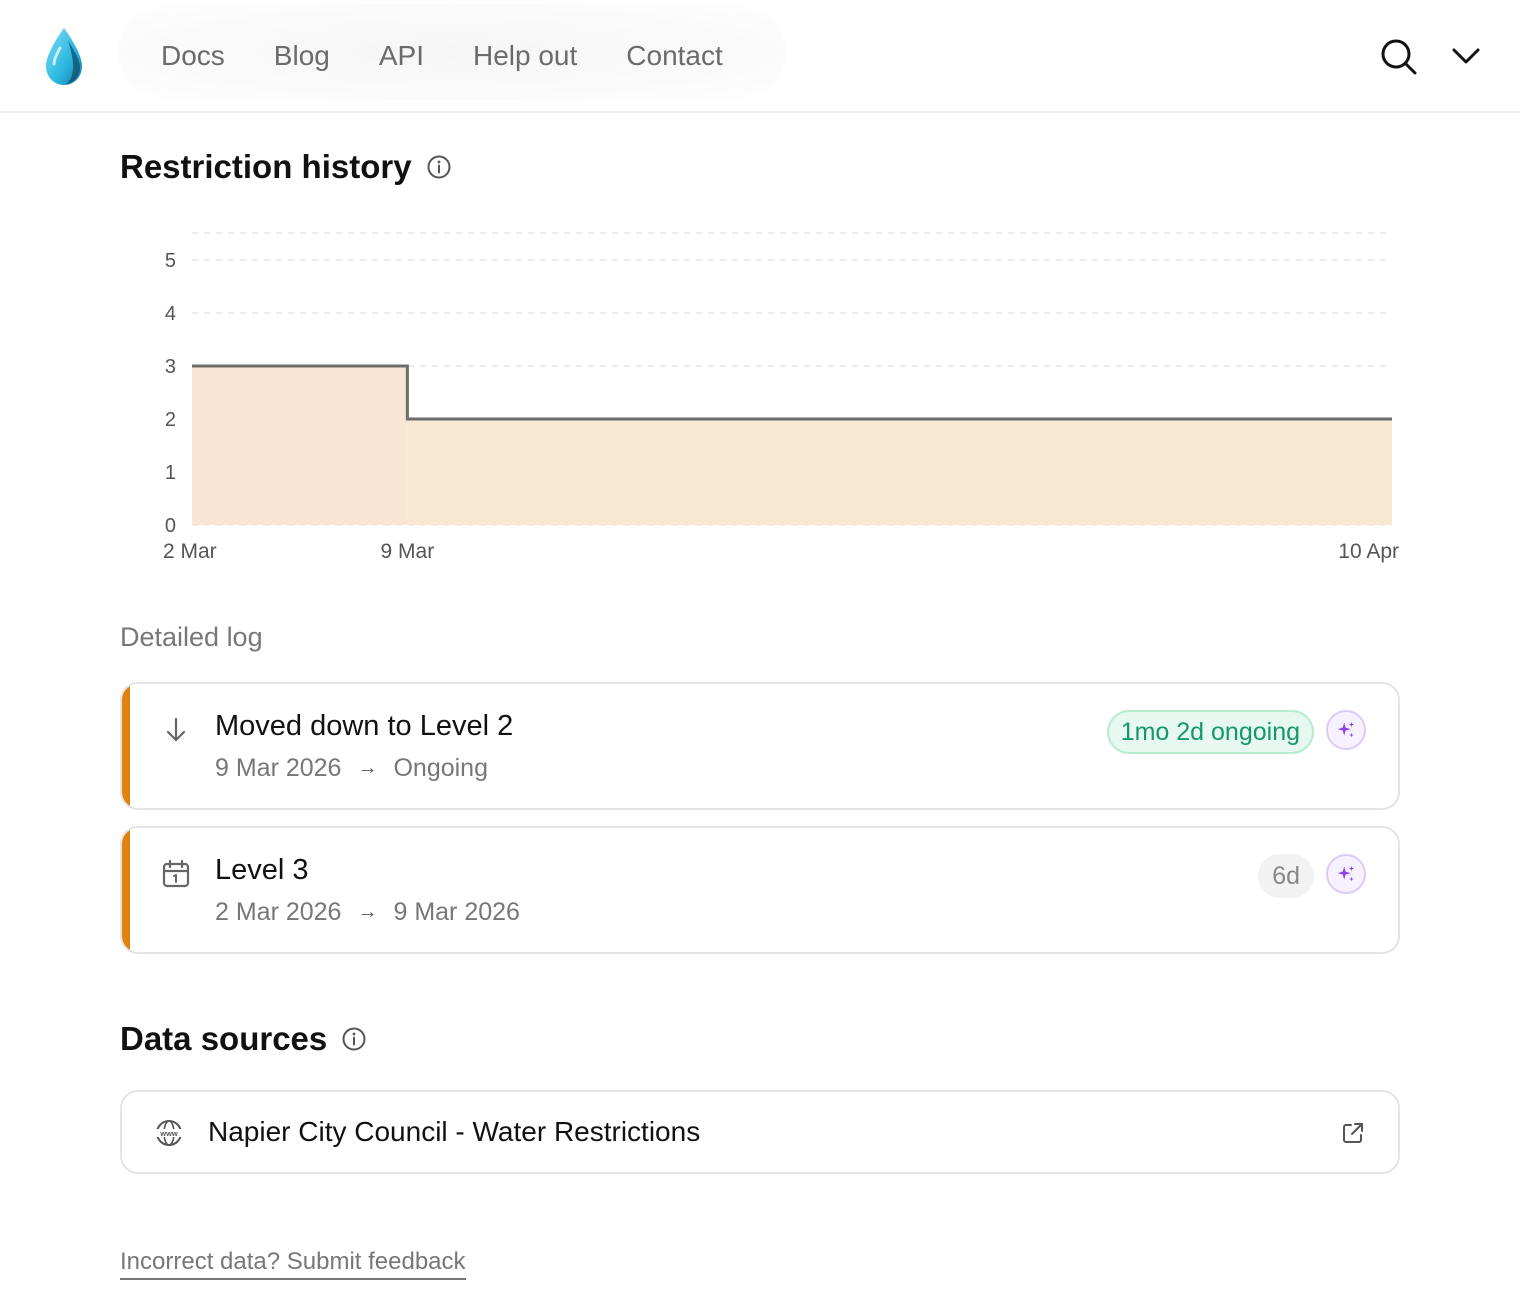 The height and width of the screenshot is (1308, 1520). What do you see at coordinates (64, 57) in the screenshot?
I see `water-drop-logo-icon` at bounding box center [64, 57].